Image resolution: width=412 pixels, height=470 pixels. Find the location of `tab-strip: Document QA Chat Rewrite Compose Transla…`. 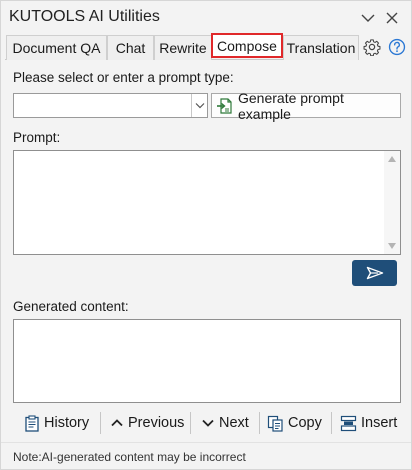

tab-strip: Document QA Chat Rewrite Compose Transla… is located at coordinates (206, 47).